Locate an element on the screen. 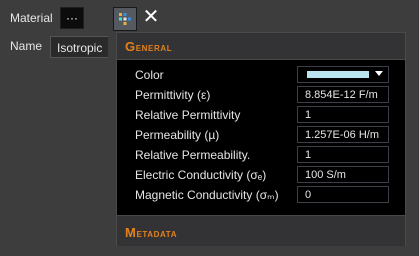 The image size is (419, 256). property-label: Magnetic Conductivity (σₘ) is located at coordinates (207, 195).